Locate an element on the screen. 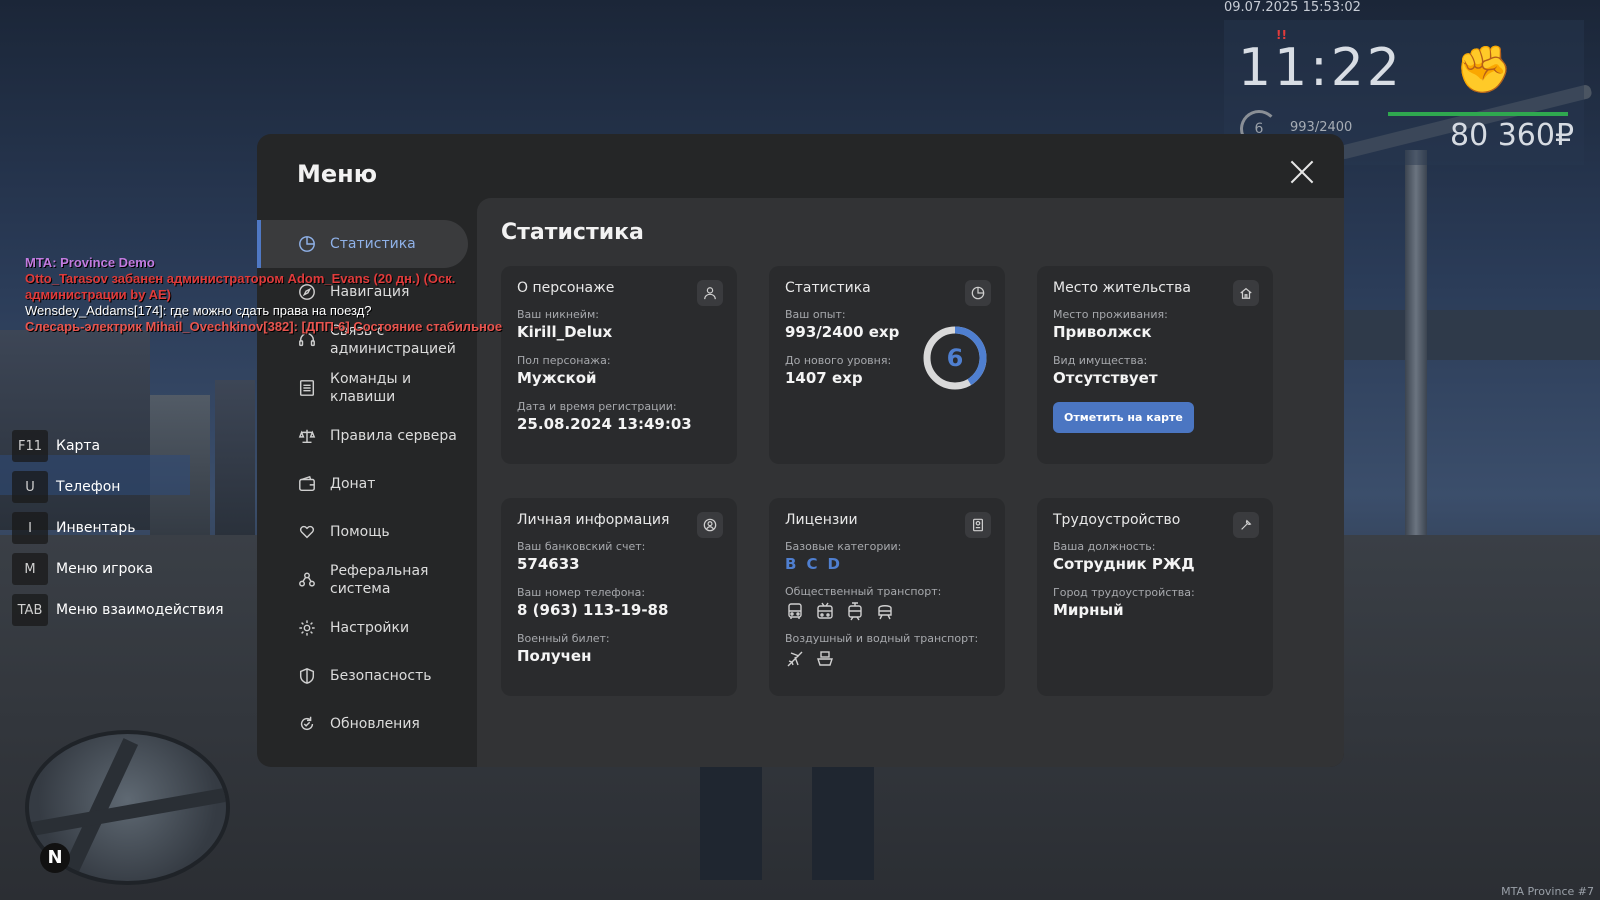  nav-item-updates: Обновления is located at coordinates (367, 724).